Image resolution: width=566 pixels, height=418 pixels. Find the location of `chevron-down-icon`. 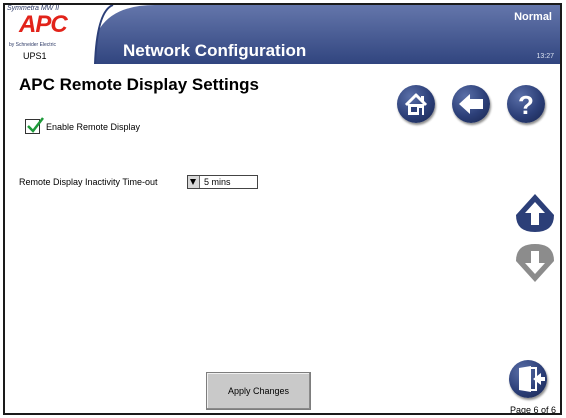

chevron-down-icon is located at coordinates (194, 182).